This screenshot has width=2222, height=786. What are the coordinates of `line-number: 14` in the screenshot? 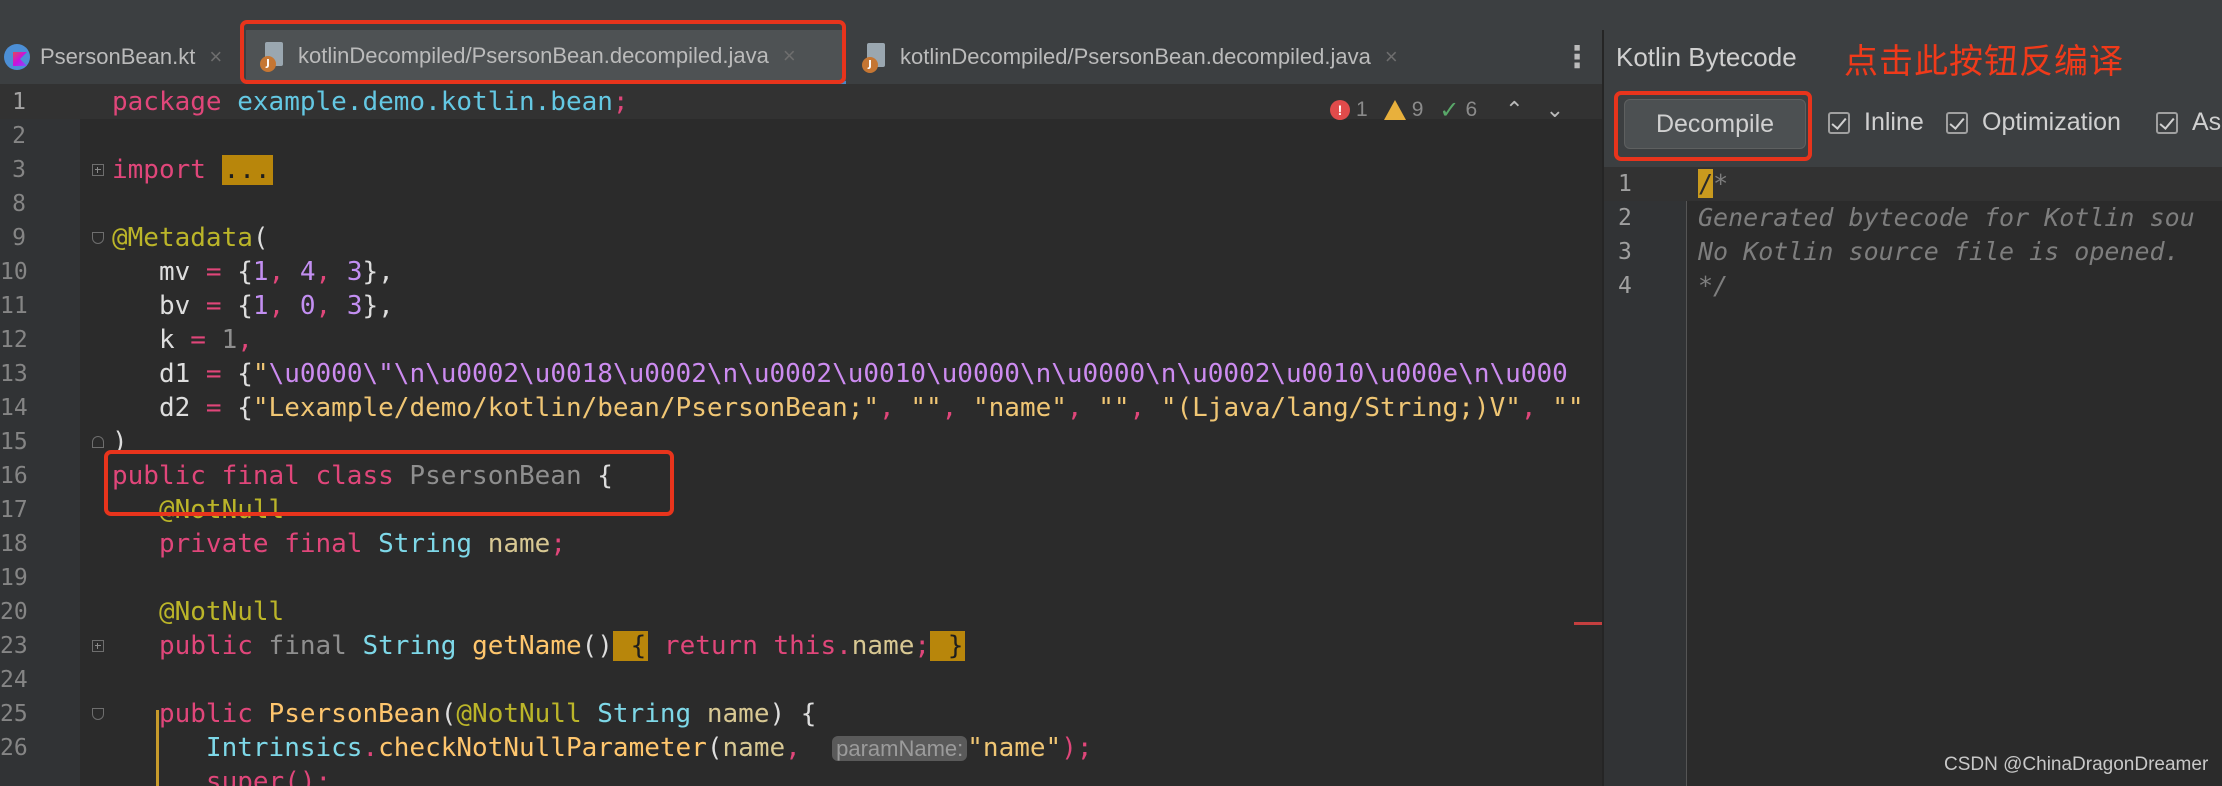 It's located at (14, 408).